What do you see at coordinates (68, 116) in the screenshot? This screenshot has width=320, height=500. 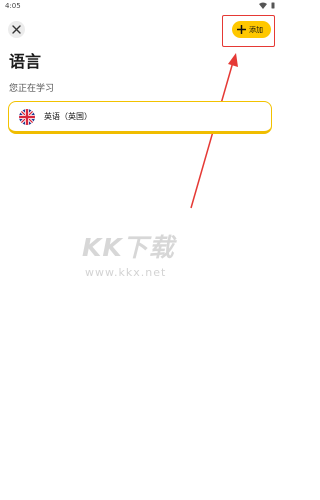 I see `language-name: 英语（英国）` at bounding box center [68, 116].